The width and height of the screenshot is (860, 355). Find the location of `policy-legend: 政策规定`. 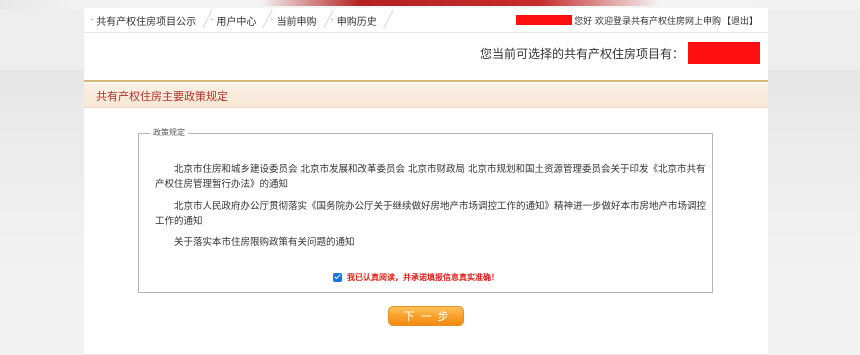

policy-legend: 政策规定 is located at coordinates (169, 132).